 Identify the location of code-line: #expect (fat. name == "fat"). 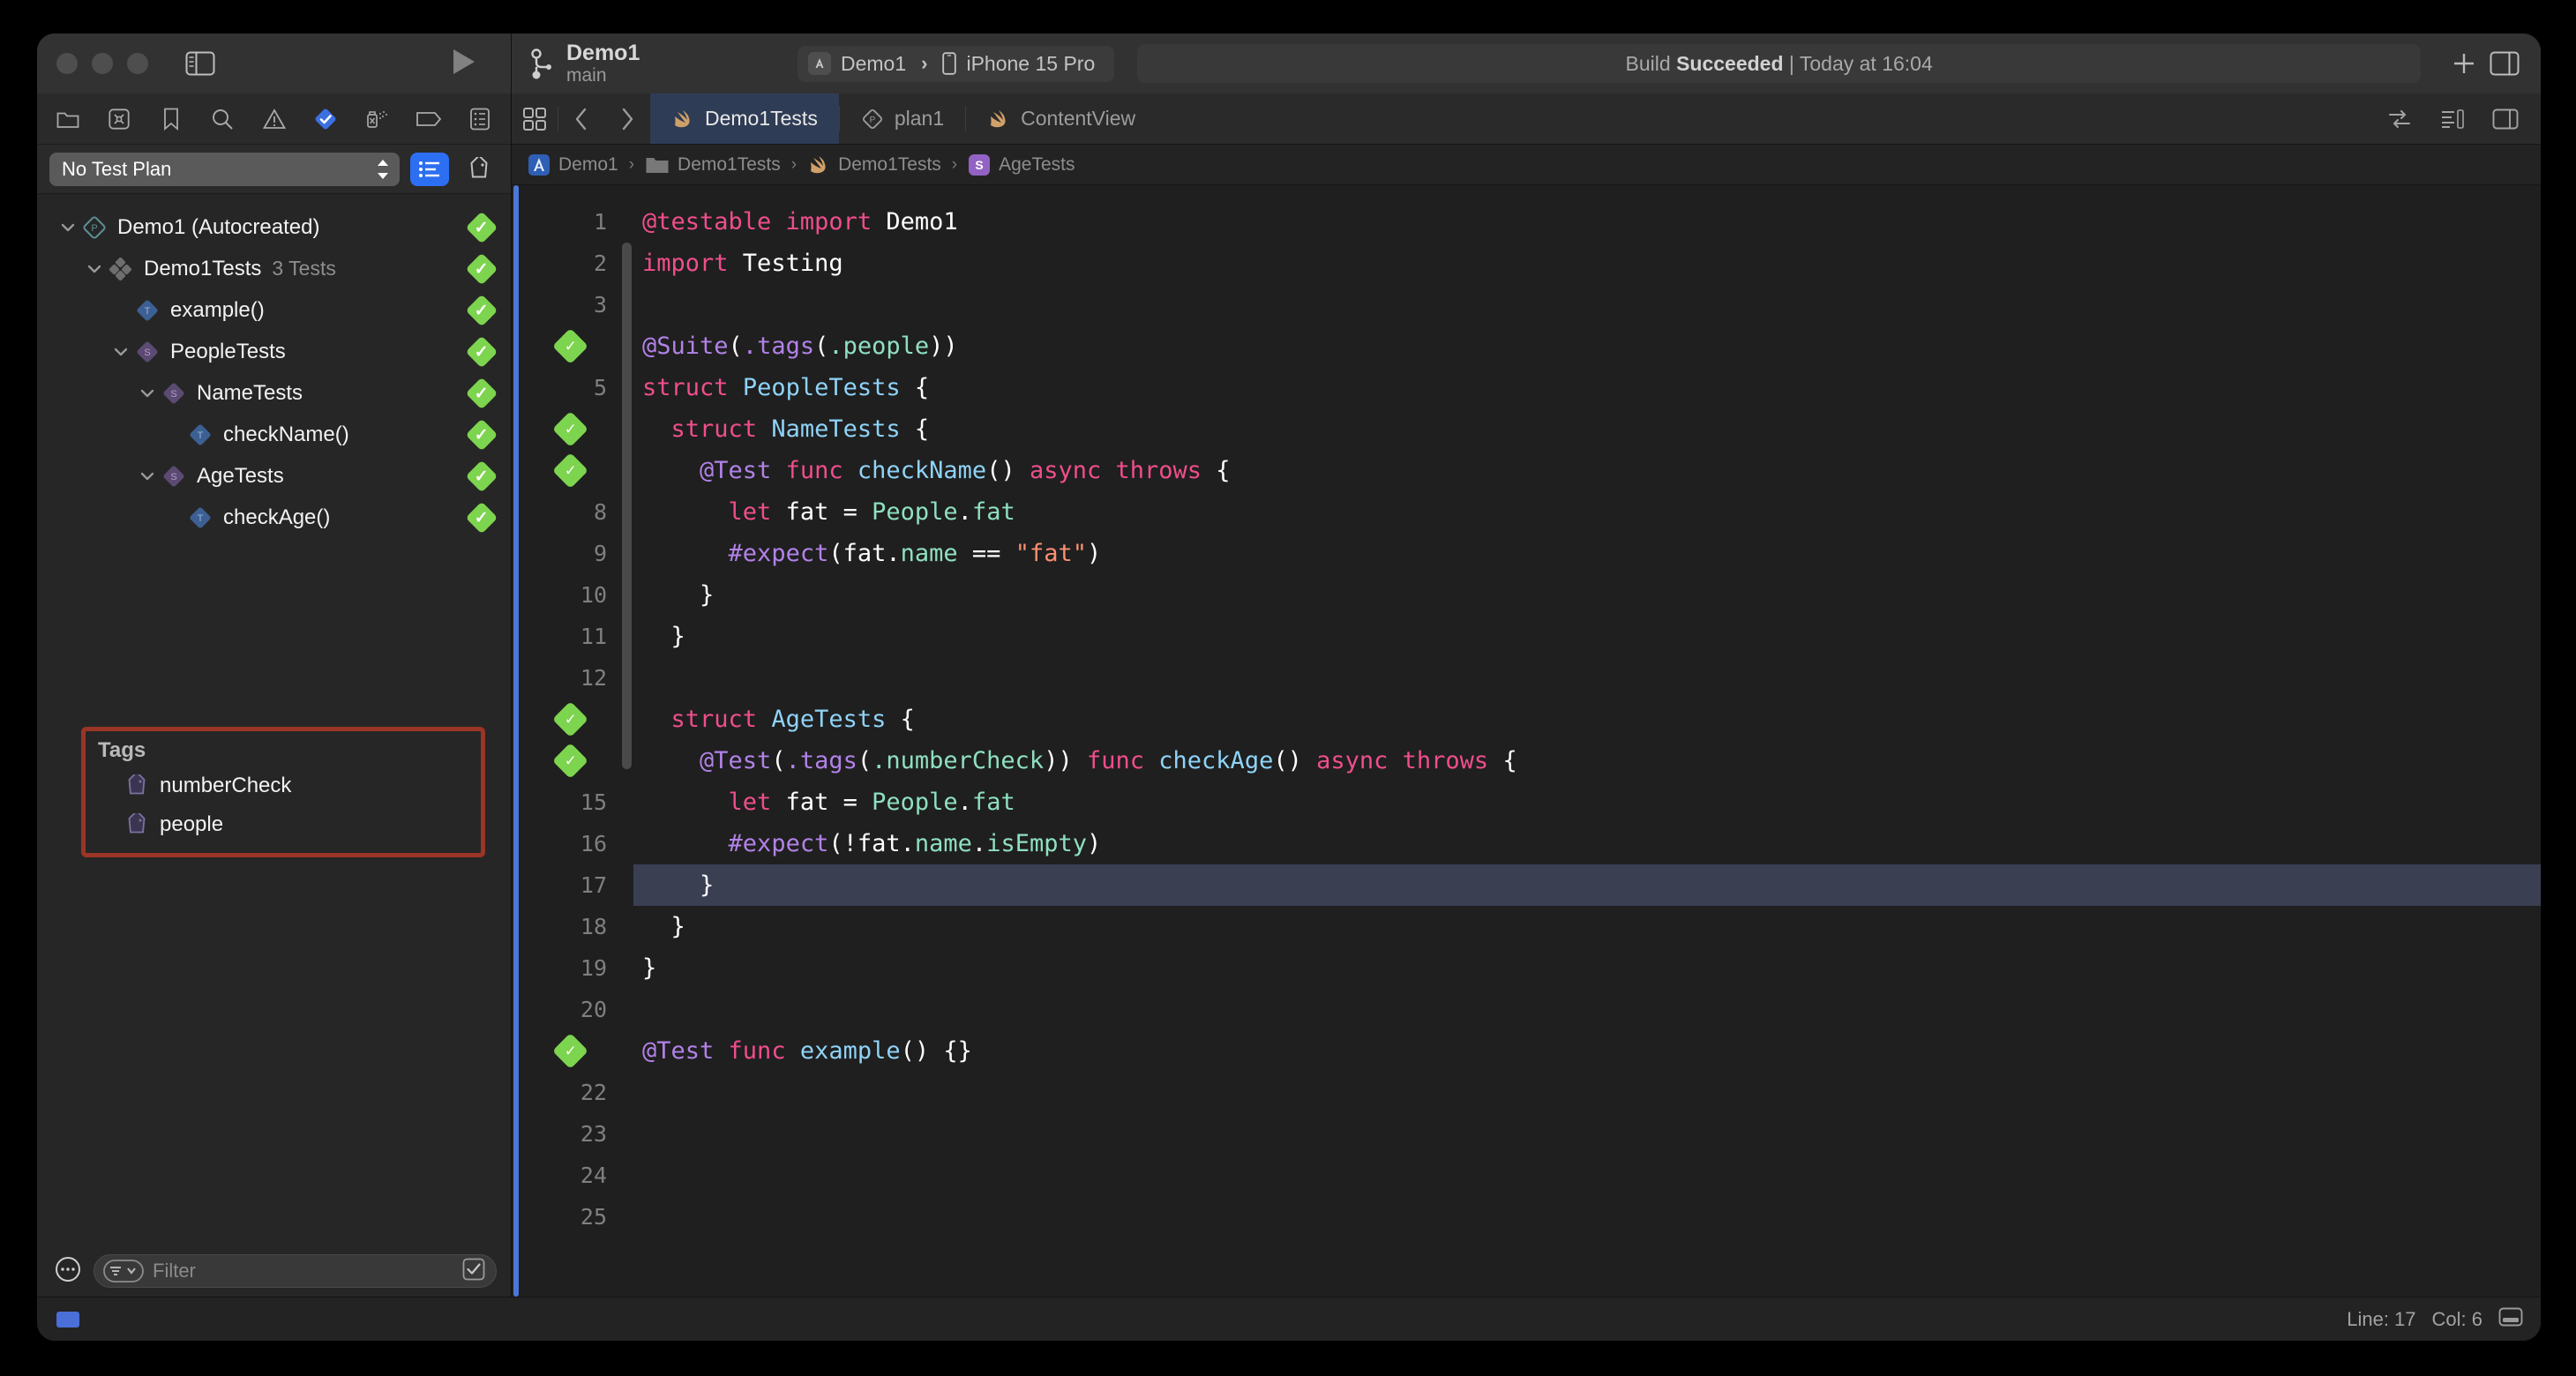
(1587, 553).